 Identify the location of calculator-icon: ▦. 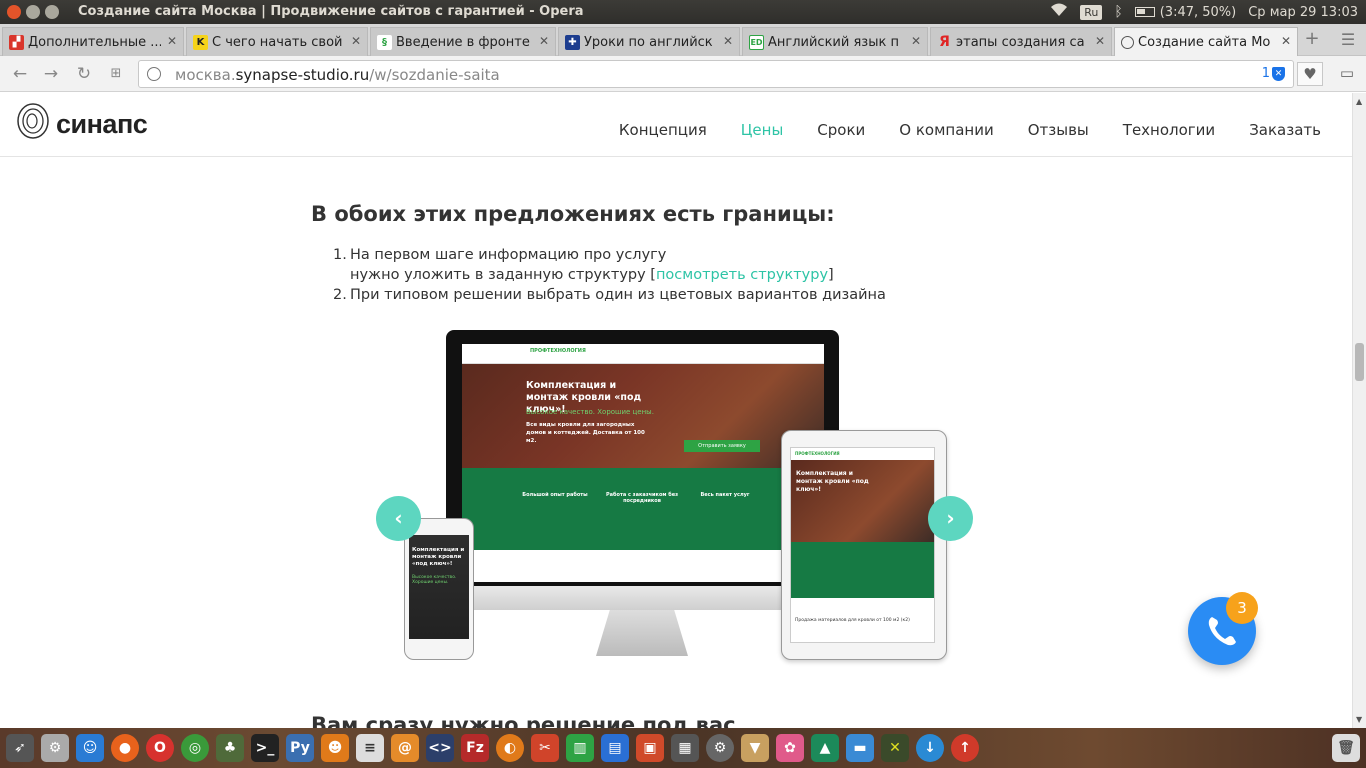
(685, 748).